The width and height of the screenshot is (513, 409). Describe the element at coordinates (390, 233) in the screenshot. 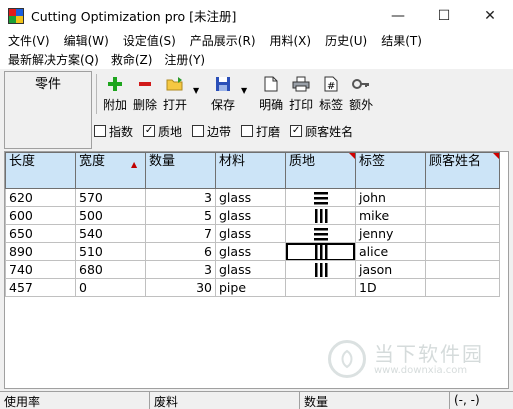

I see `cell-label: jenny` at that location.